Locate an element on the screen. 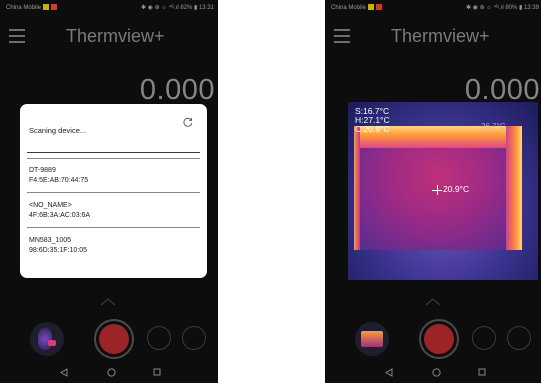 The width and height of the screenshot is (541, 383). max-temp-label: 26.7°C is located at coordinates (493, 126).